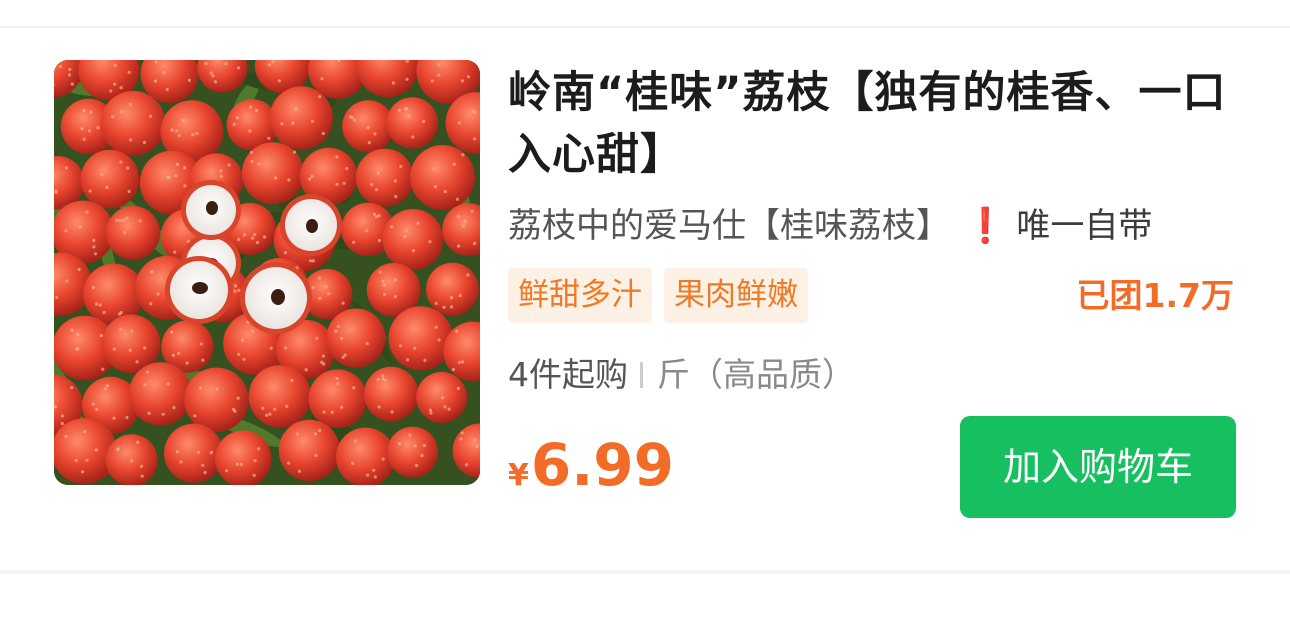  What do you see at coordinates (729, 226) in the screenshot?
I see `subtitle-text: 荔枝中的爱马仕【桂味荔枝】` at bounding box center [729, 226].